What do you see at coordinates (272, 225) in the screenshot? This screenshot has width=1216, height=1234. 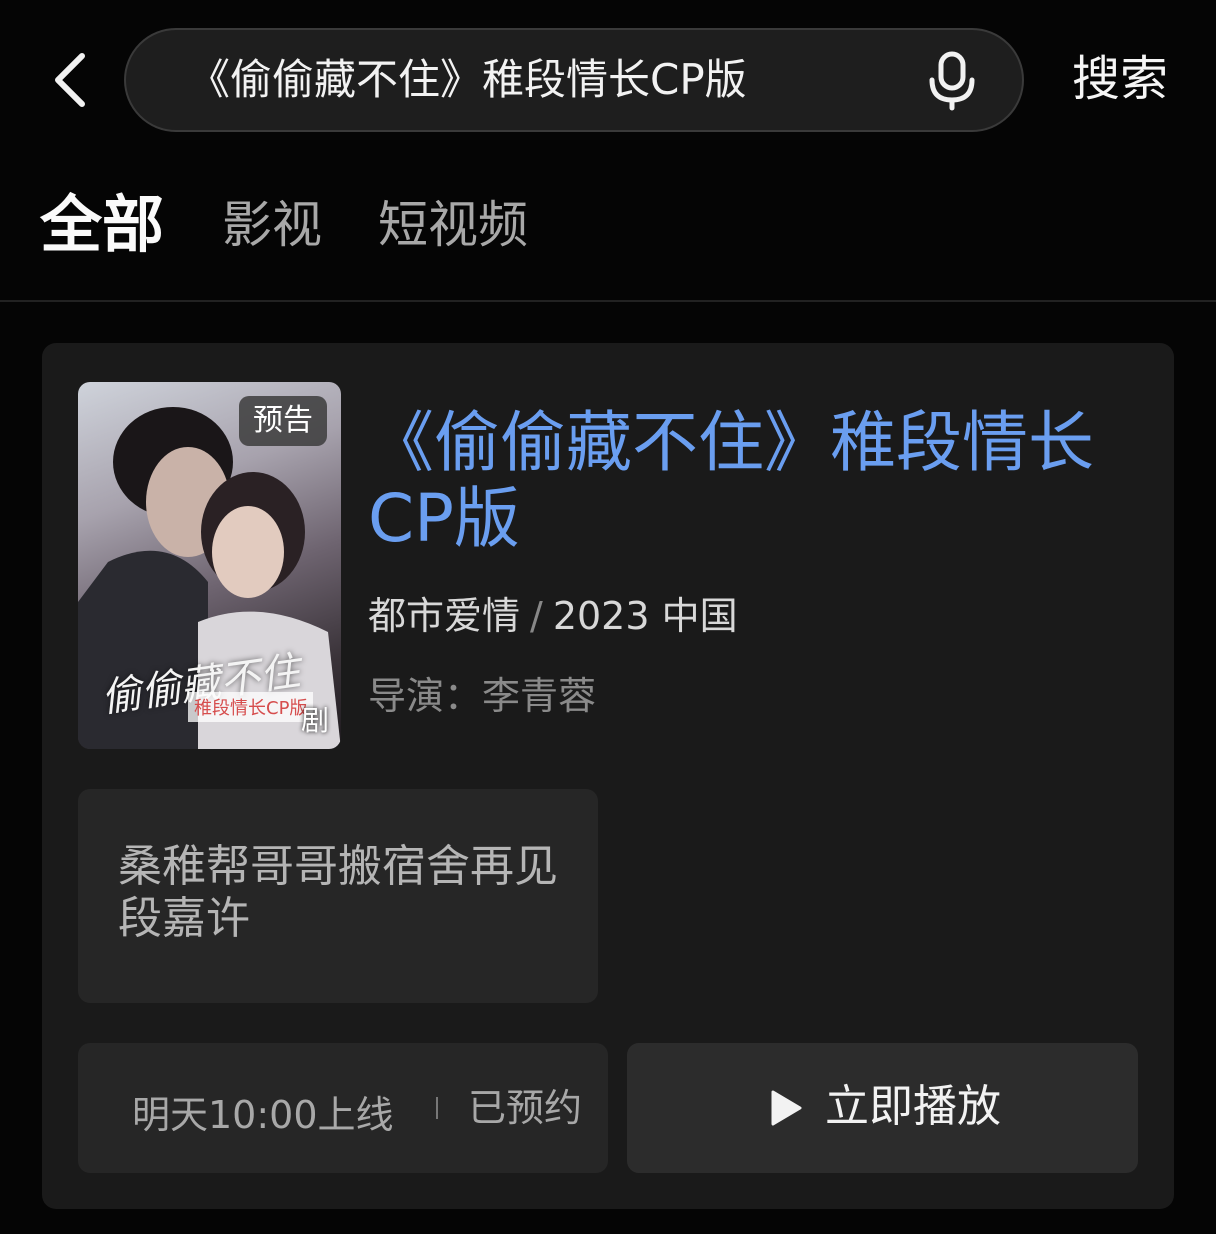 I see `tab-film-tv: 影视` at bounding box center [272, 225].